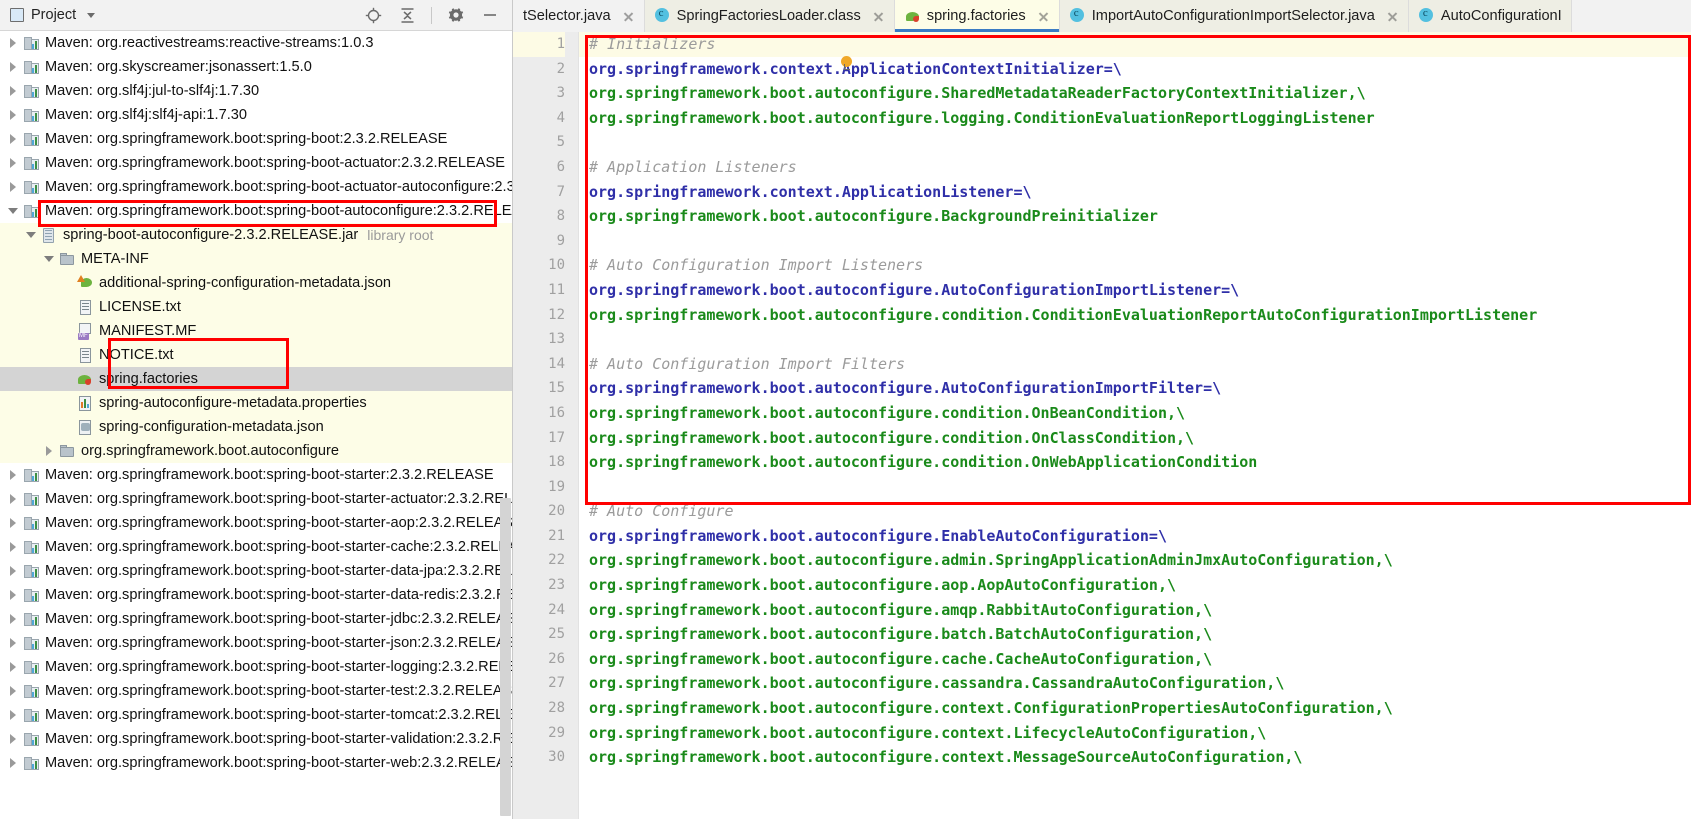 This screenshot has width=1691, height=819. What do you see at coordinates (1140, 511) in the screenshot?
I see `code-line: # Auto Configure` at bounding box center [1140, 511].